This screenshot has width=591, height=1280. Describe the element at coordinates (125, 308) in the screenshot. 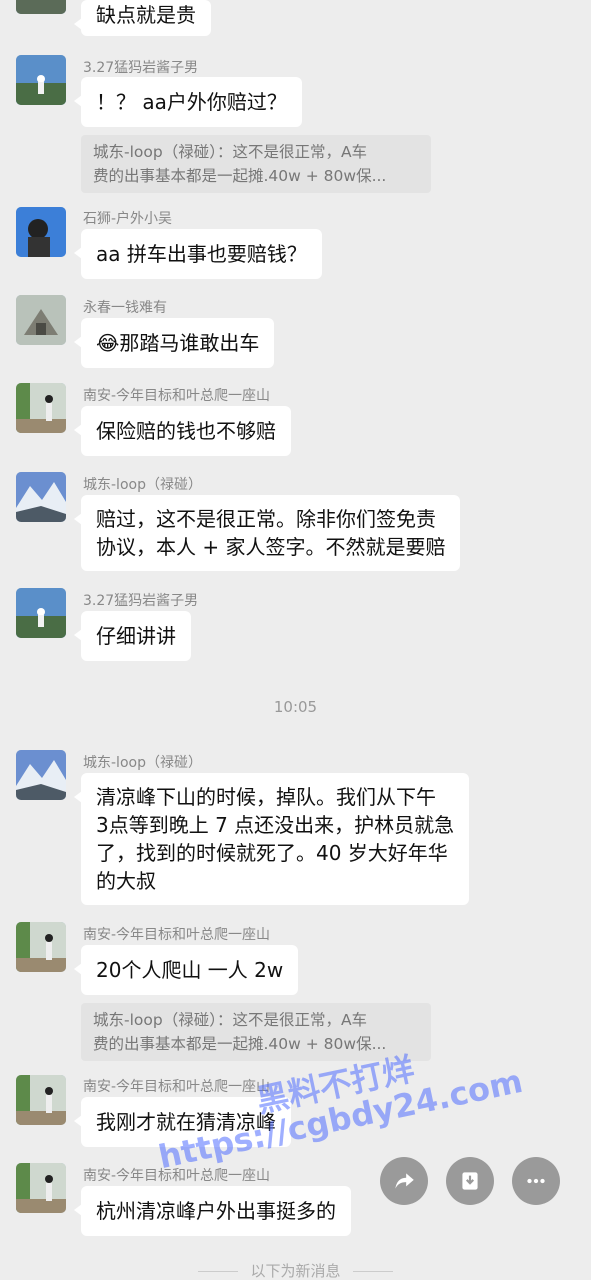

I see `sender-name: 永春一钱难有` at that location.